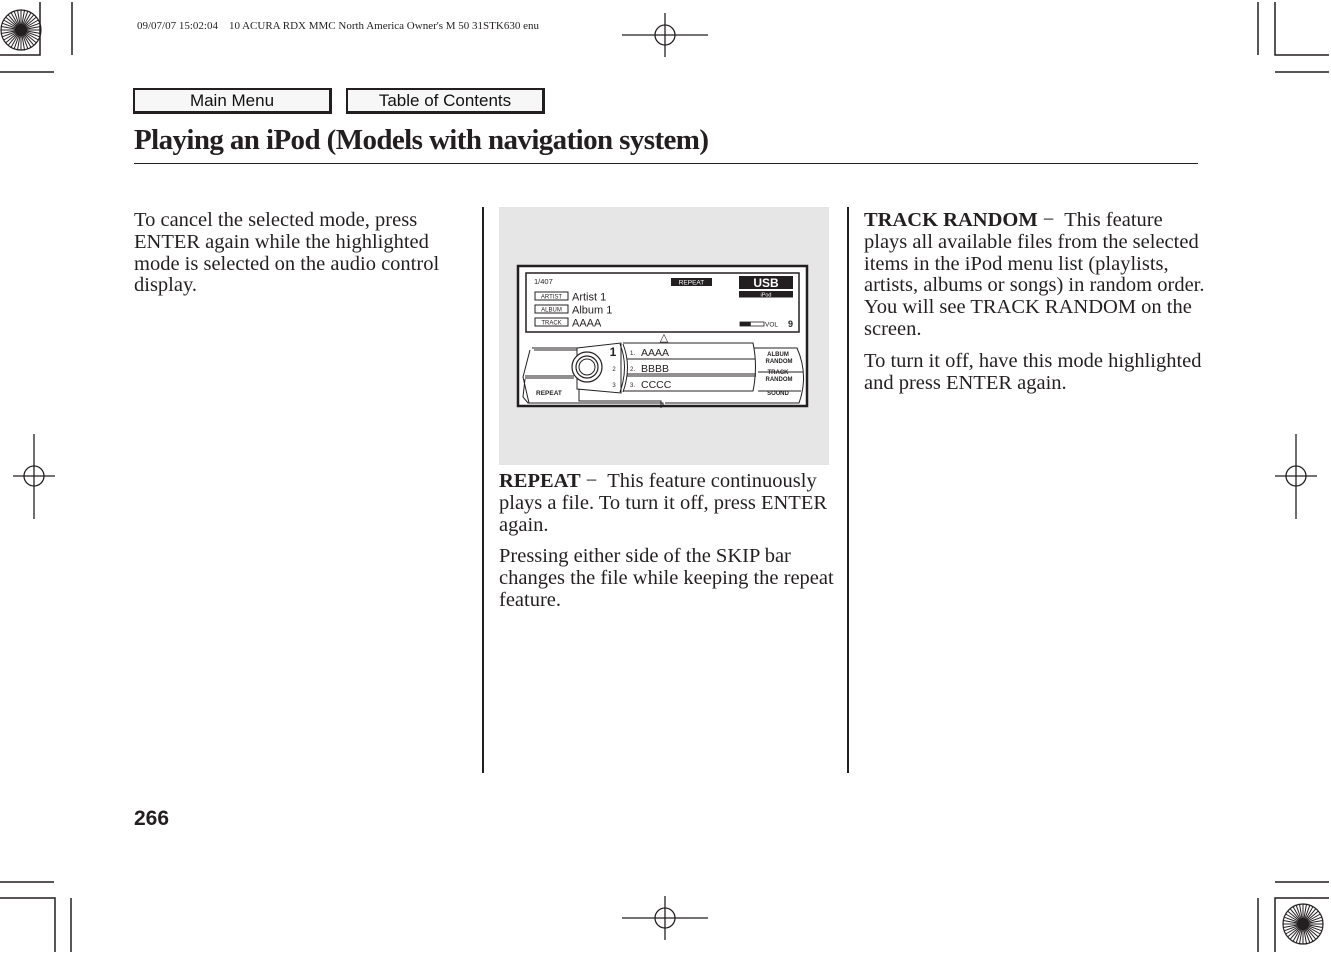  I want to click on list-item-text: AAAA, so click(655, 353).